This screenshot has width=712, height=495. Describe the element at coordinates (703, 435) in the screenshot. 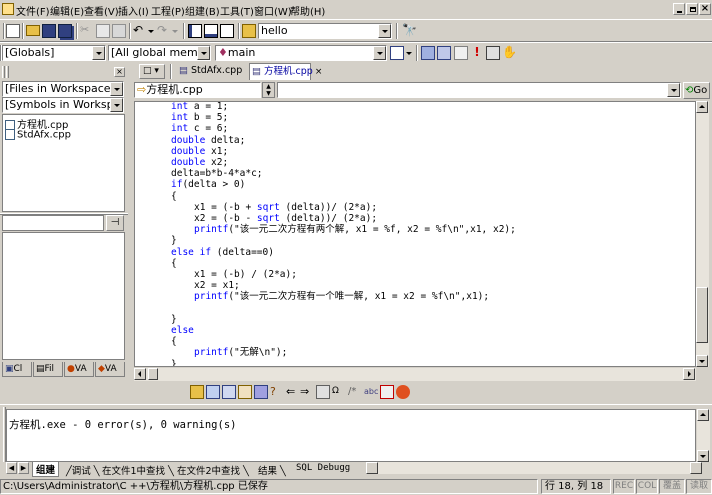

I see `output-vscrollbar` at that location.